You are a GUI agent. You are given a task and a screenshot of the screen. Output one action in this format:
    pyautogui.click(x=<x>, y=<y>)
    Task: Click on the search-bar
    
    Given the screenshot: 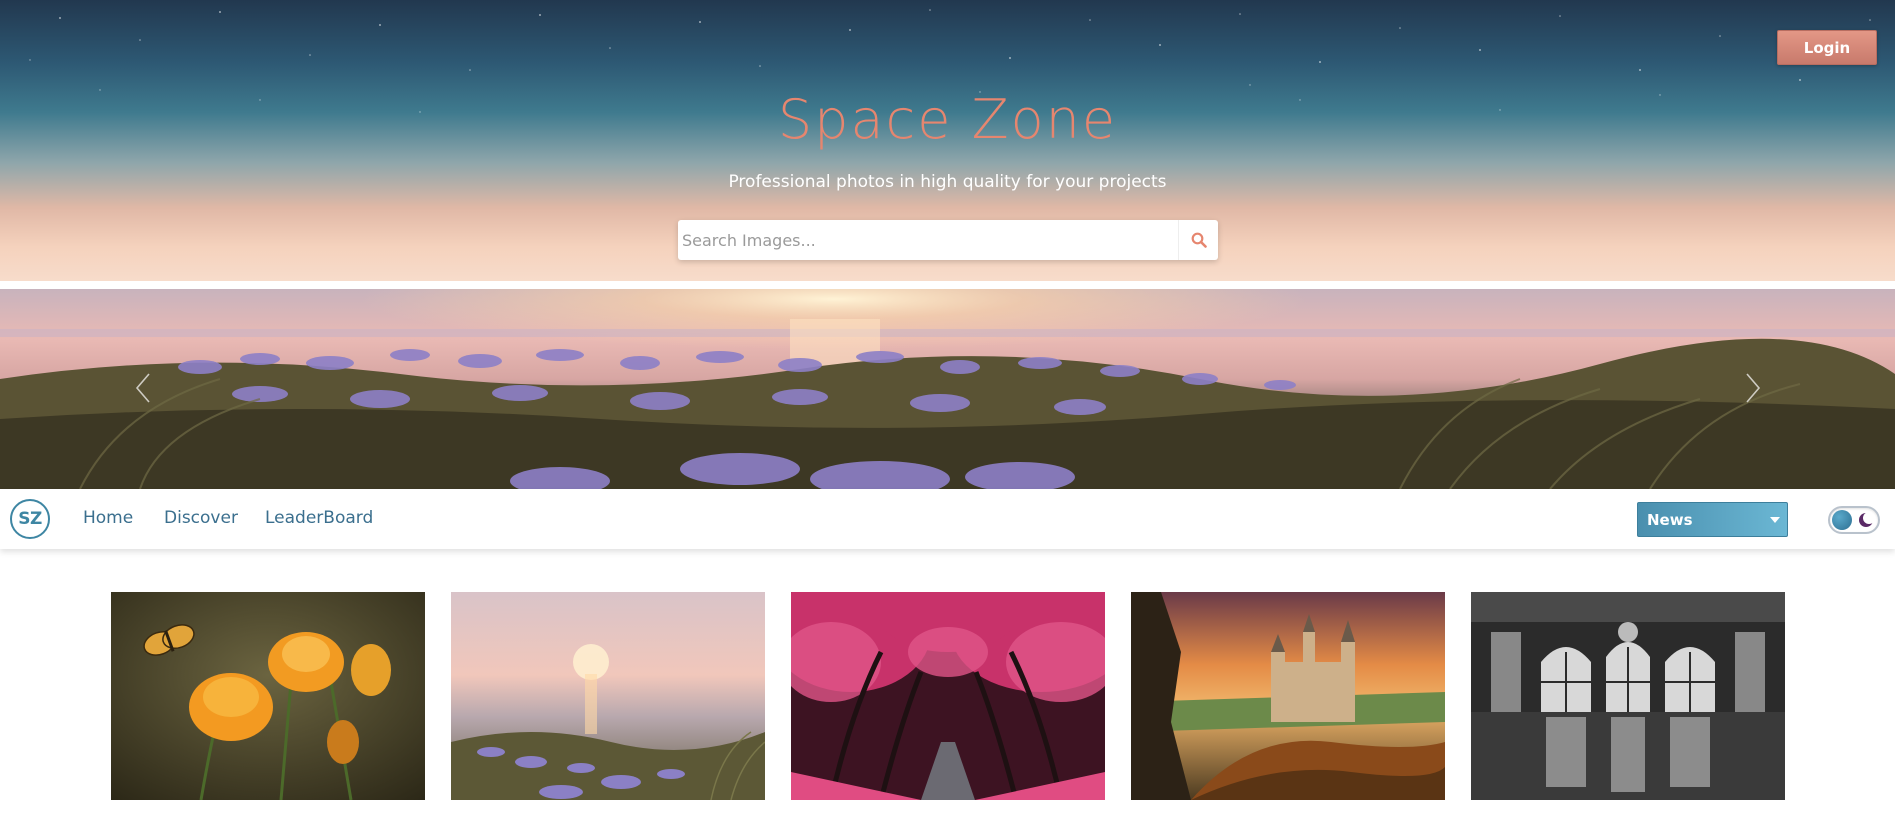 What is the action you would take?
    pyautogui.click(x=948, y=240)
    